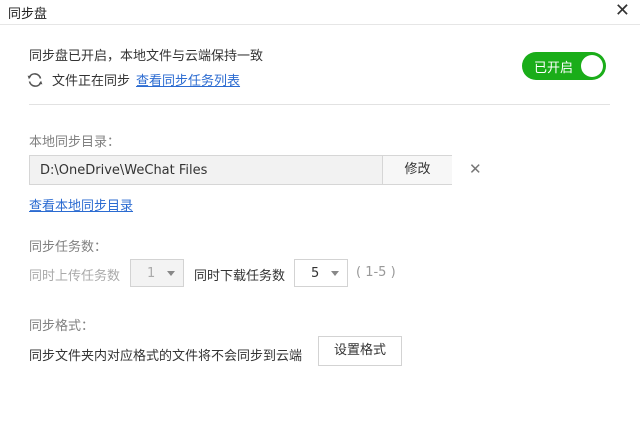  I want to click on divider, so click(319, 104).